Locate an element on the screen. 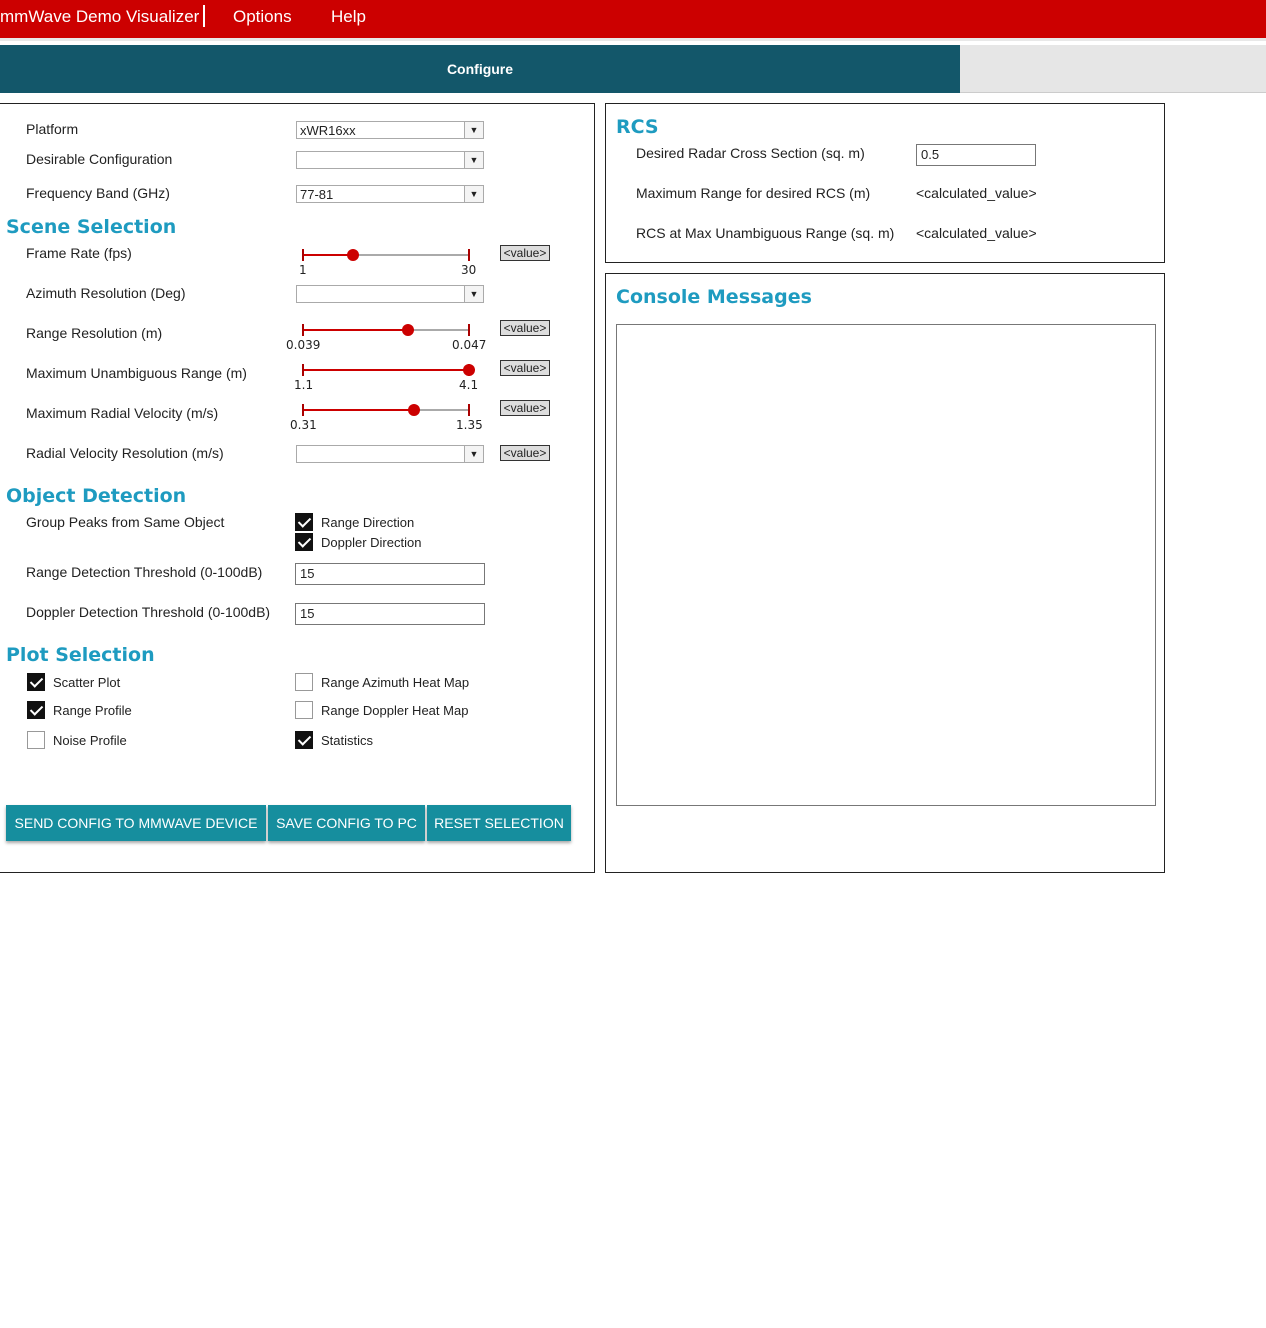 Image resolution: width=1266 pixels, height=1328 pixels. range-azimuth-heatmap-checkbox is located at coordinates (304, 682).